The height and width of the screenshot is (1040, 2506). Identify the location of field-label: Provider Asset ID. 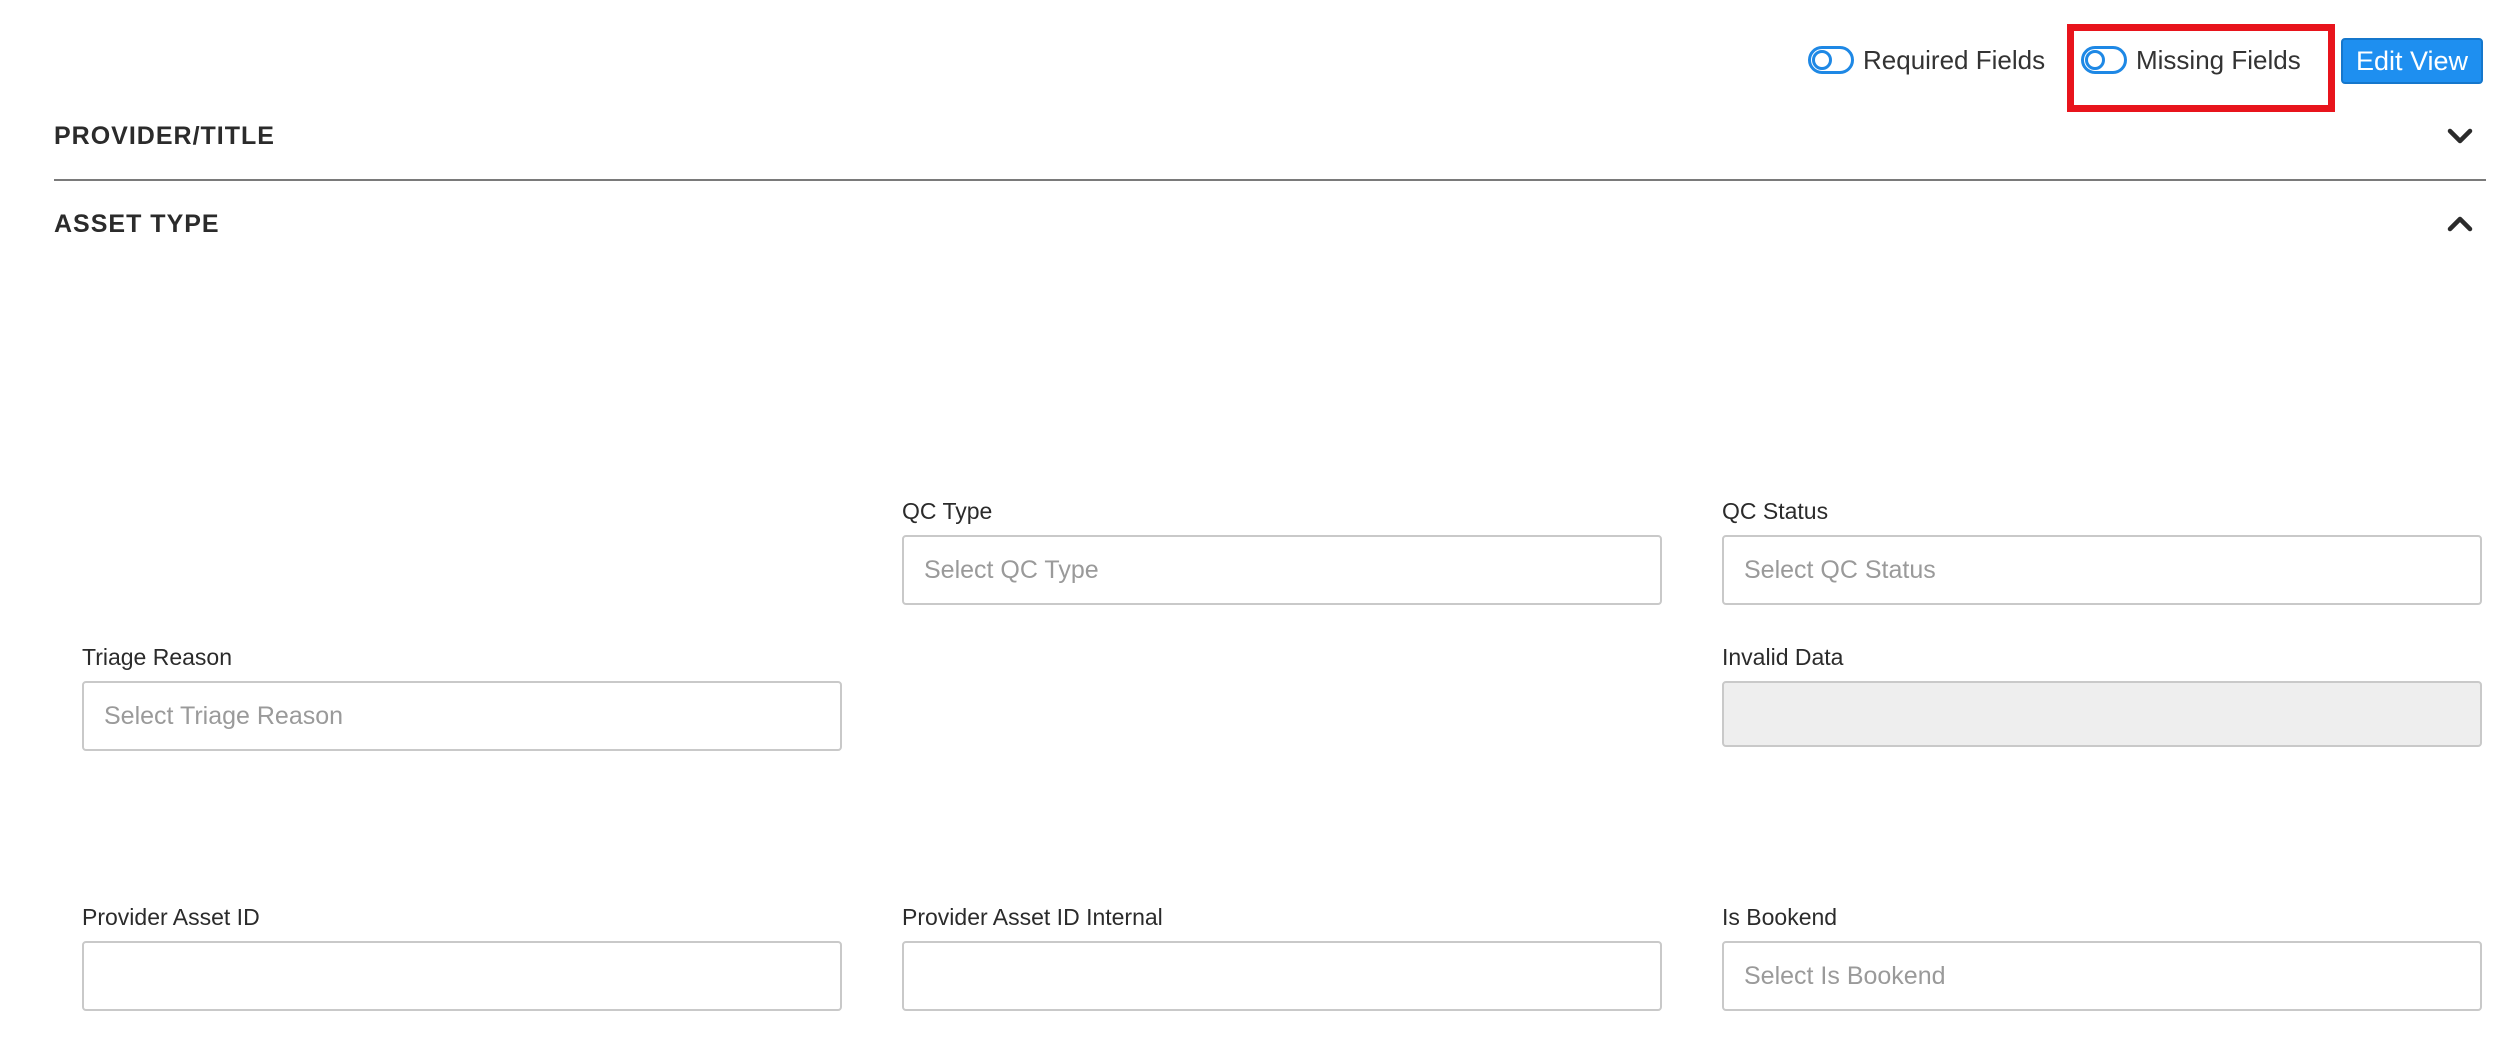
(171, 917).